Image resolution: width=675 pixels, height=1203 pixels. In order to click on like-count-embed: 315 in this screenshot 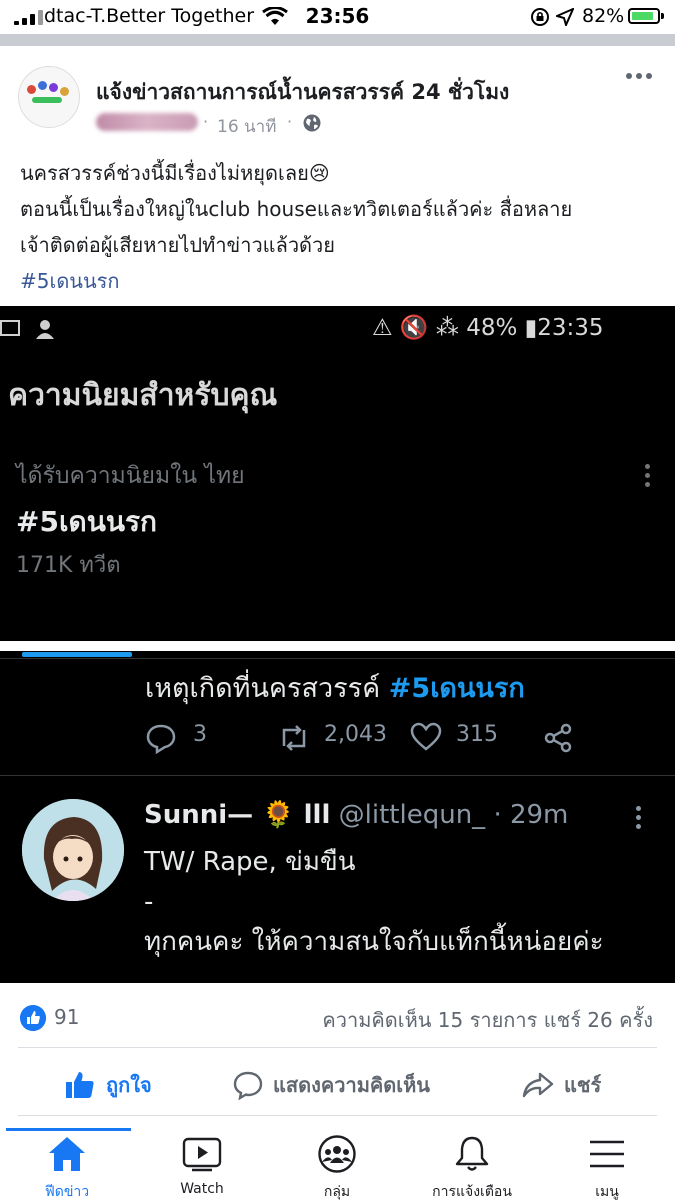, I will do `click(477, 734)`.